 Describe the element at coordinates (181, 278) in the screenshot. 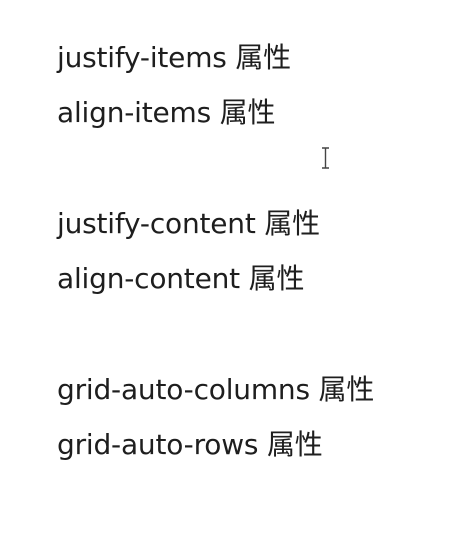

I see `text-line-align-content: align-content 属性` at that location.